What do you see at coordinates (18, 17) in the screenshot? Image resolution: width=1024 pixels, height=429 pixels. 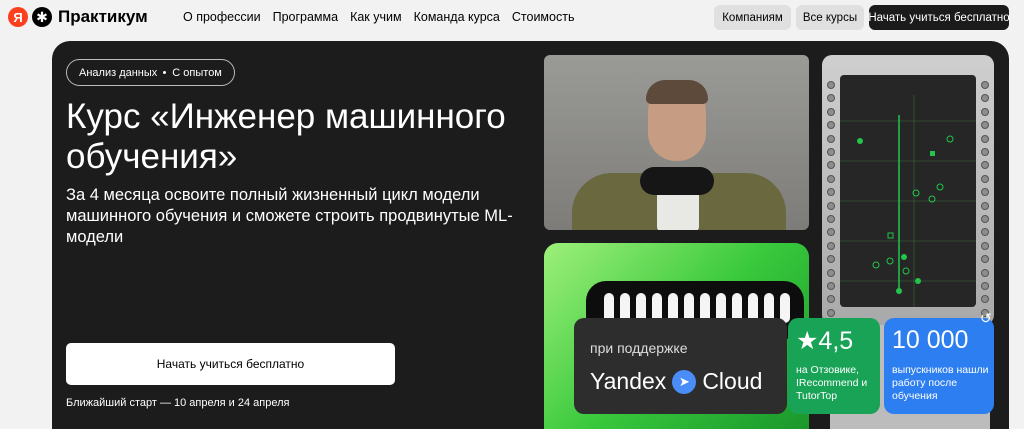 I see `yandex-logo-icon: Я` at bounding box center [18, 17].